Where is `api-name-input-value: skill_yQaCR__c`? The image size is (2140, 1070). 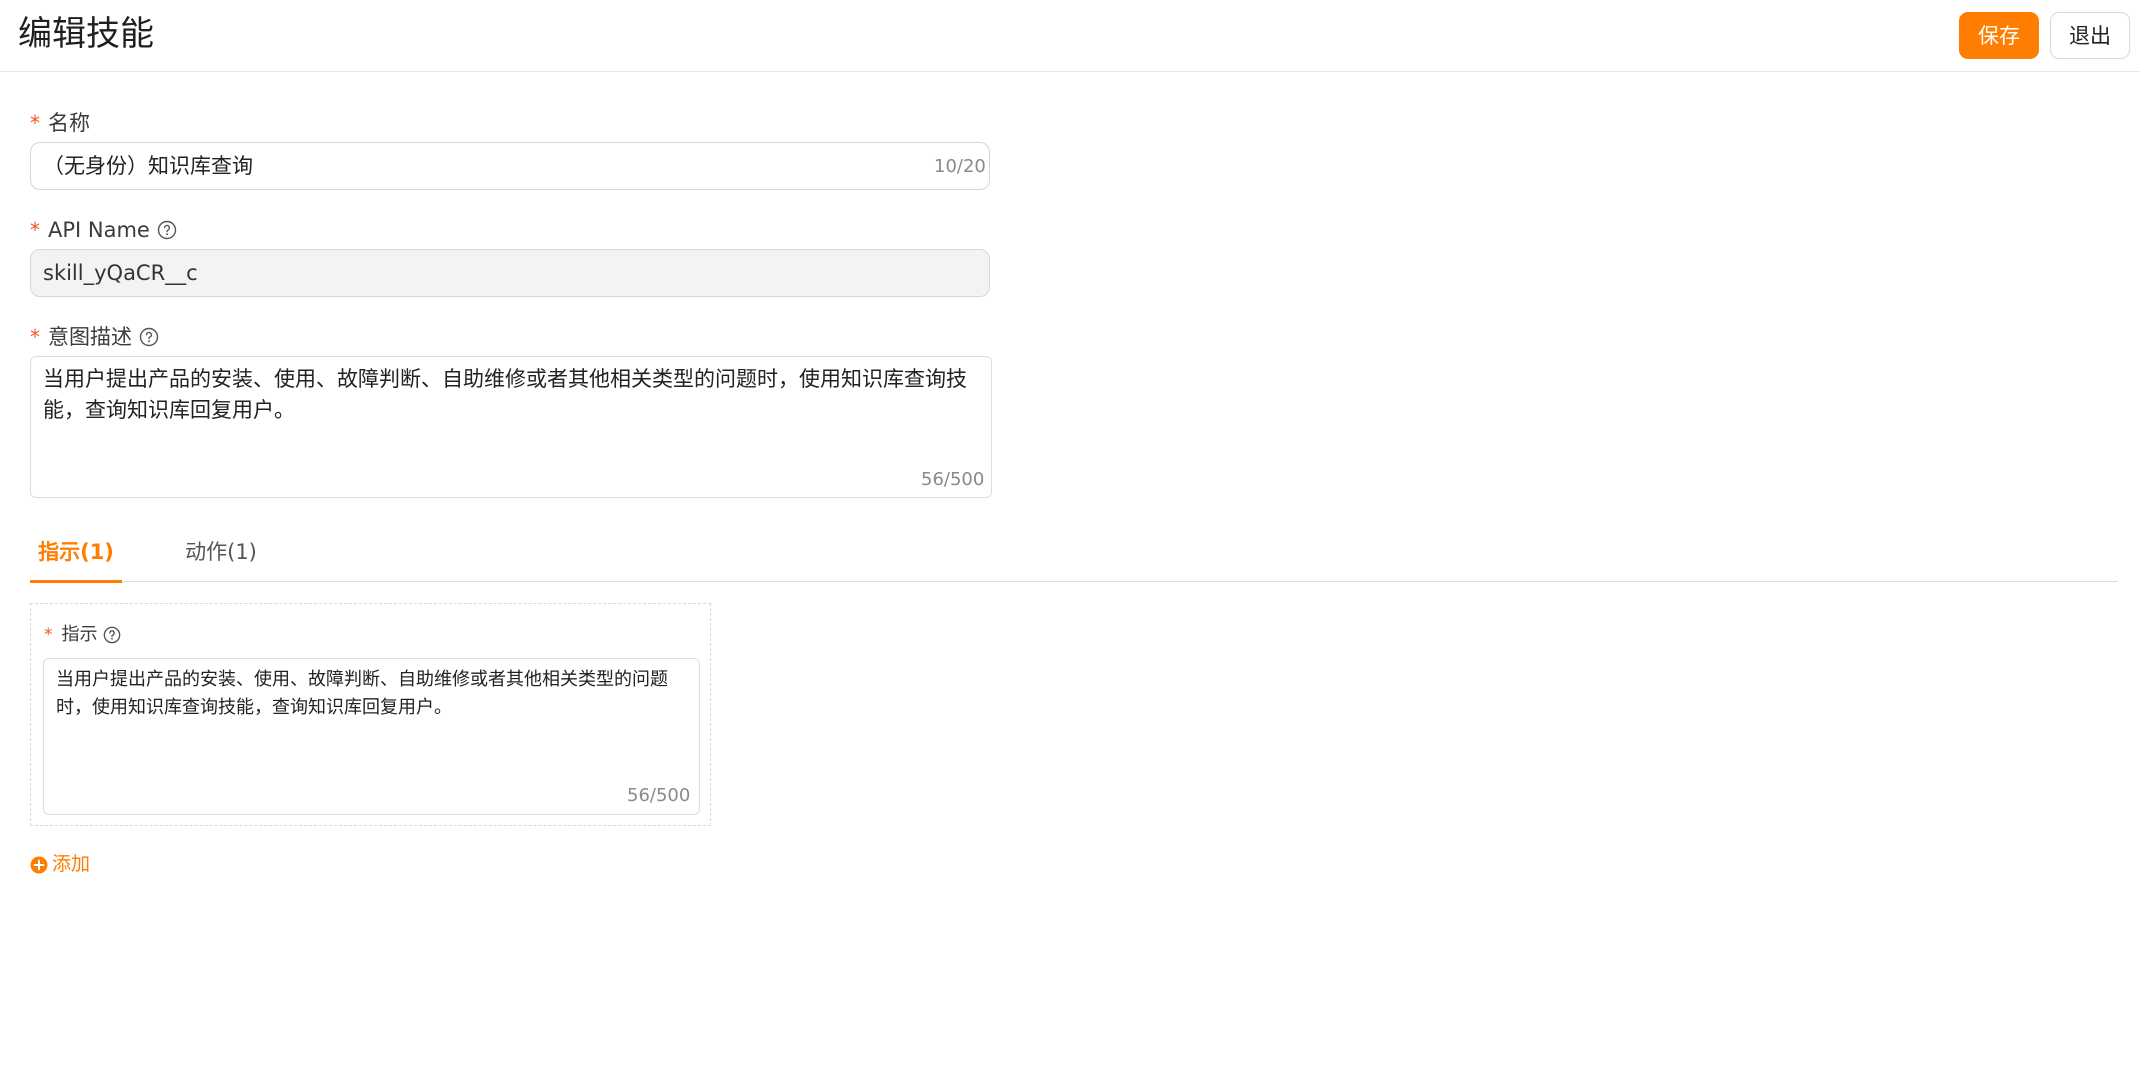
api-name-input-value: skill_yQaCR__c is located at coordinates (120, 273).